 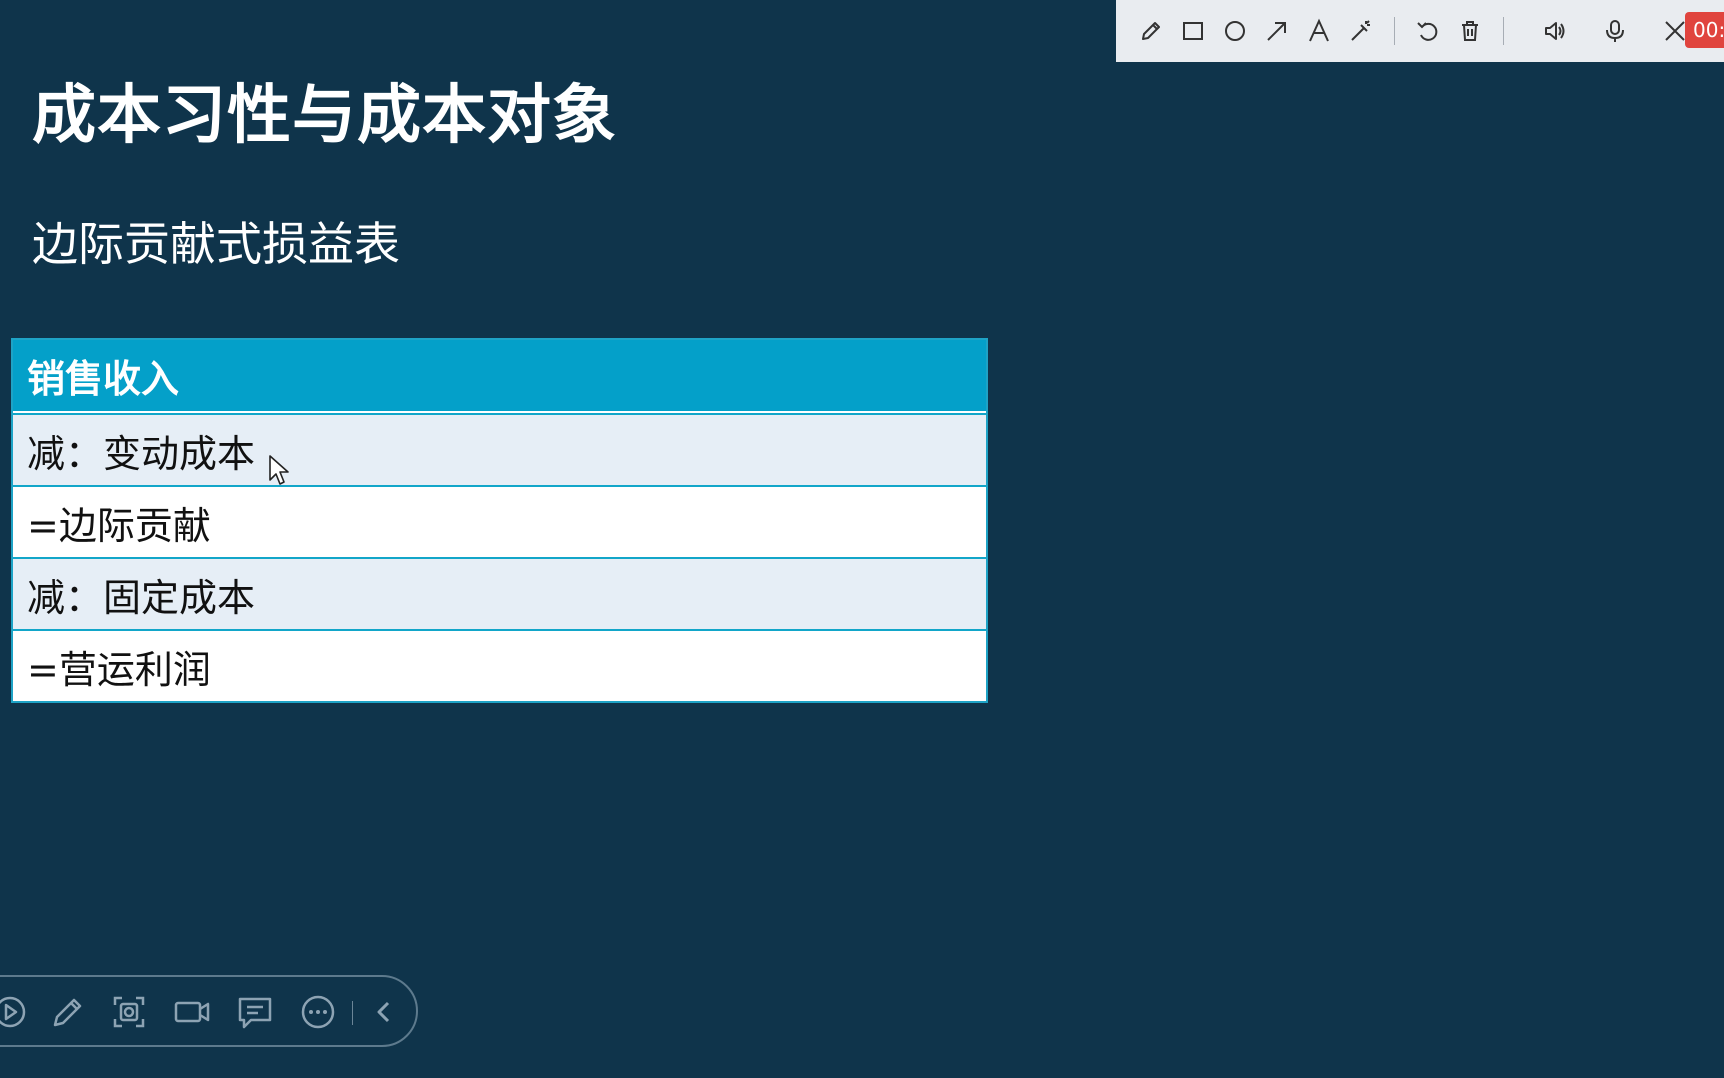 What do you see at coordinates (499, 449) in the screenshot?
I see `table-row: 减：变动成本` at bounding box center [499, 449].